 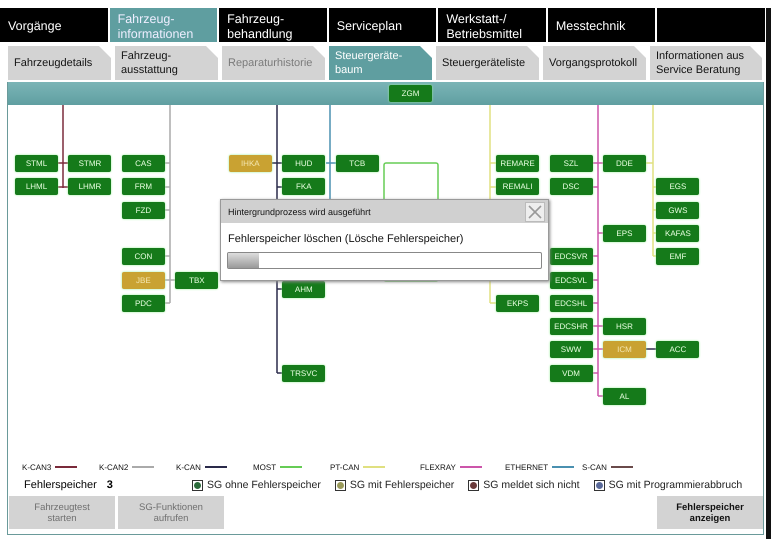 I want to click on sub-tab: Steuergeräteliste, so click(x=487, y=63).